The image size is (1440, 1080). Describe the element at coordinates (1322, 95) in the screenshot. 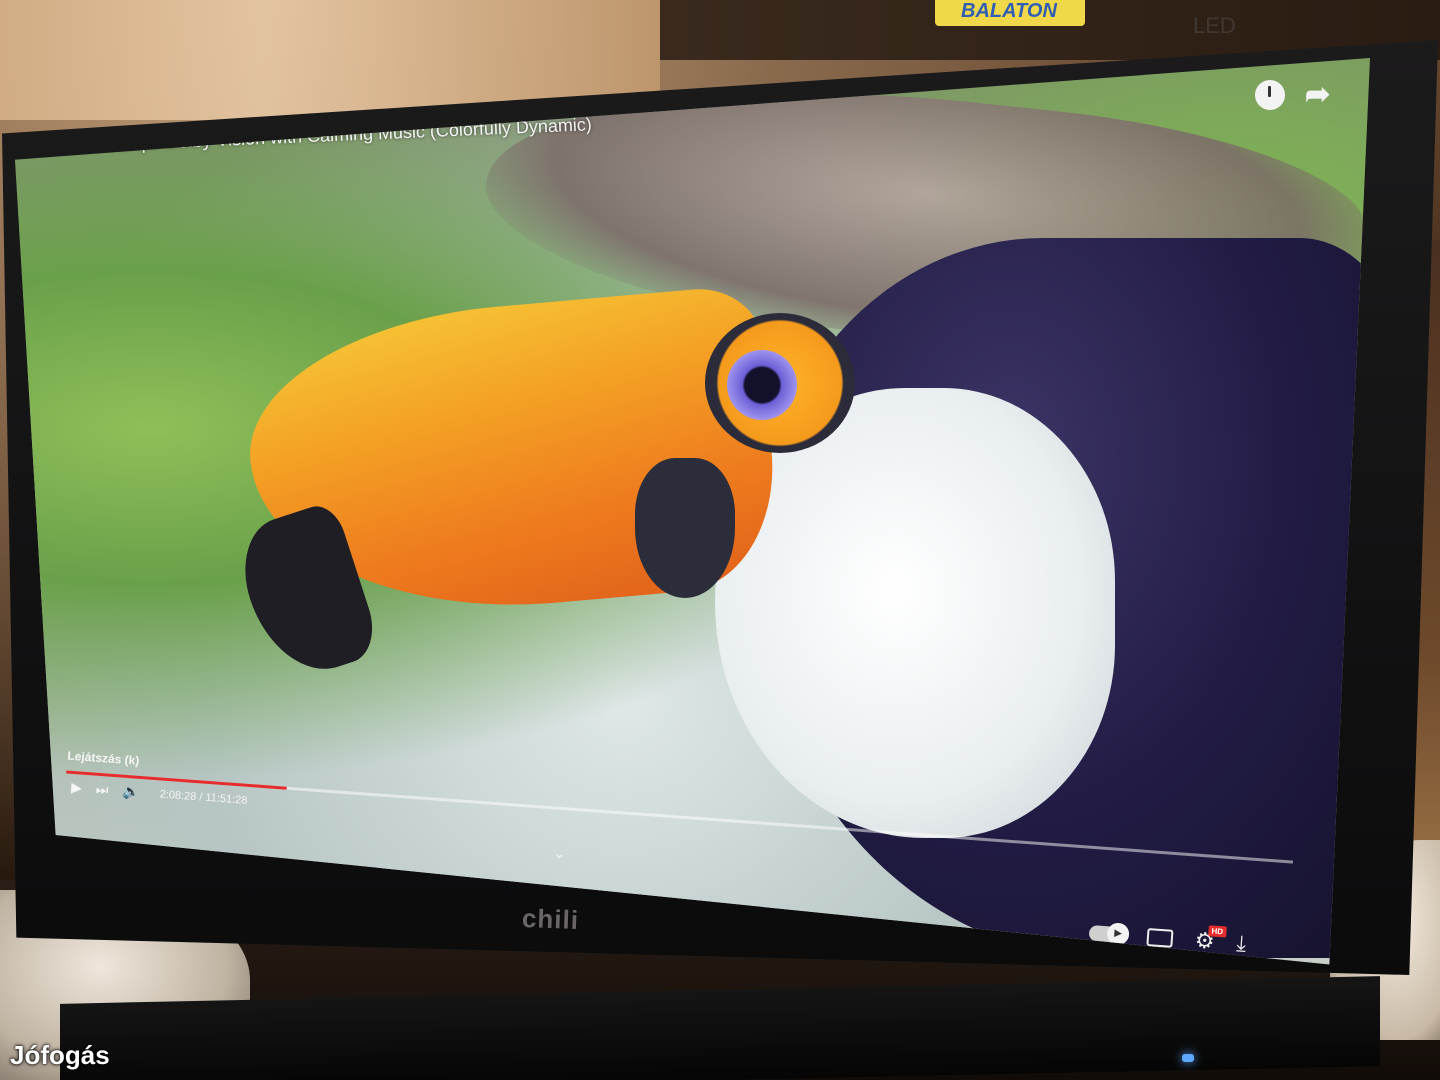

I see `share-icon: ➦` at that location.